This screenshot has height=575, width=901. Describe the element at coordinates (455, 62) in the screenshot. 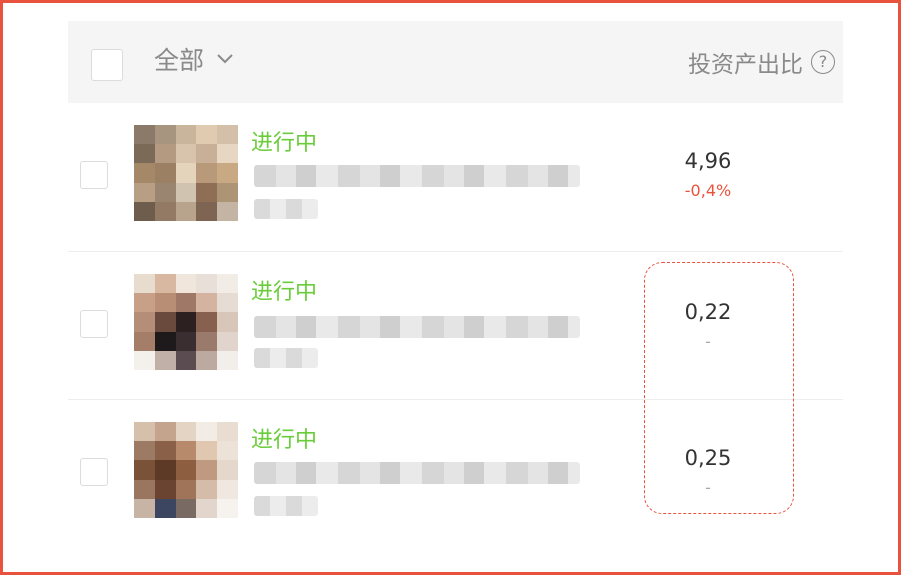

I see `table-header: 全部 投资产出比 ?` at that location.